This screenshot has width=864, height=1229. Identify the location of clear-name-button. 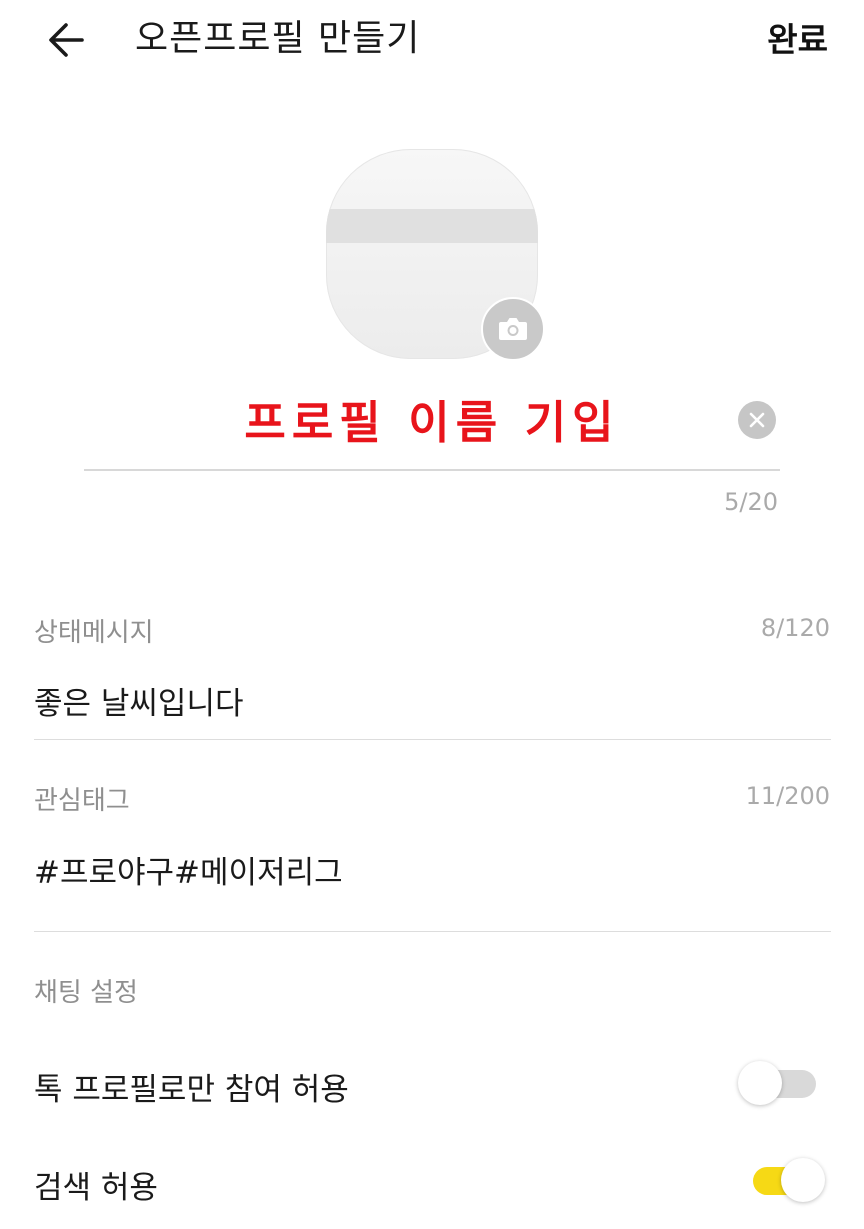
(757, 420).